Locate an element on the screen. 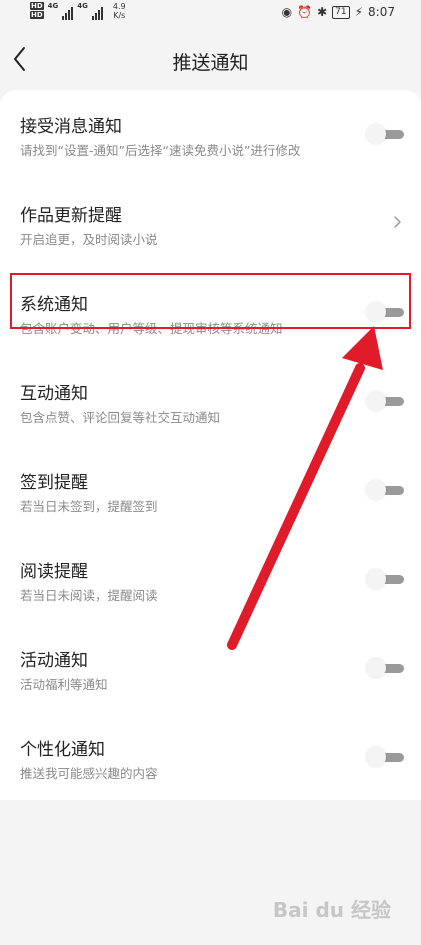  status-bar: HD HD 4G 4G 4.9 K/s ◉ ⏰ ✱ 71 ⚡ 8:07 is located at coordinates (210, 13).